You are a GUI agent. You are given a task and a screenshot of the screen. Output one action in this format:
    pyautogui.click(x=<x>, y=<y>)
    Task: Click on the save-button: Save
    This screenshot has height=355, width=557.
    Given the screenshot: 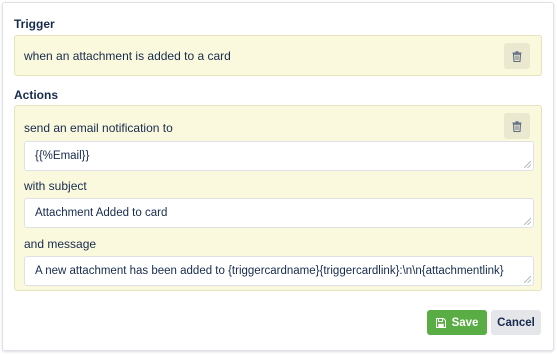 What is the action you would take?
    pyautogui.click(x=457, y=322)
    